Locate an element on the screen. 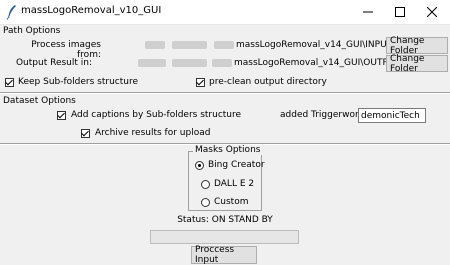 The image size is (450, 265). status-text: Status: ON STAND BY is located at coordinates (225, 220).